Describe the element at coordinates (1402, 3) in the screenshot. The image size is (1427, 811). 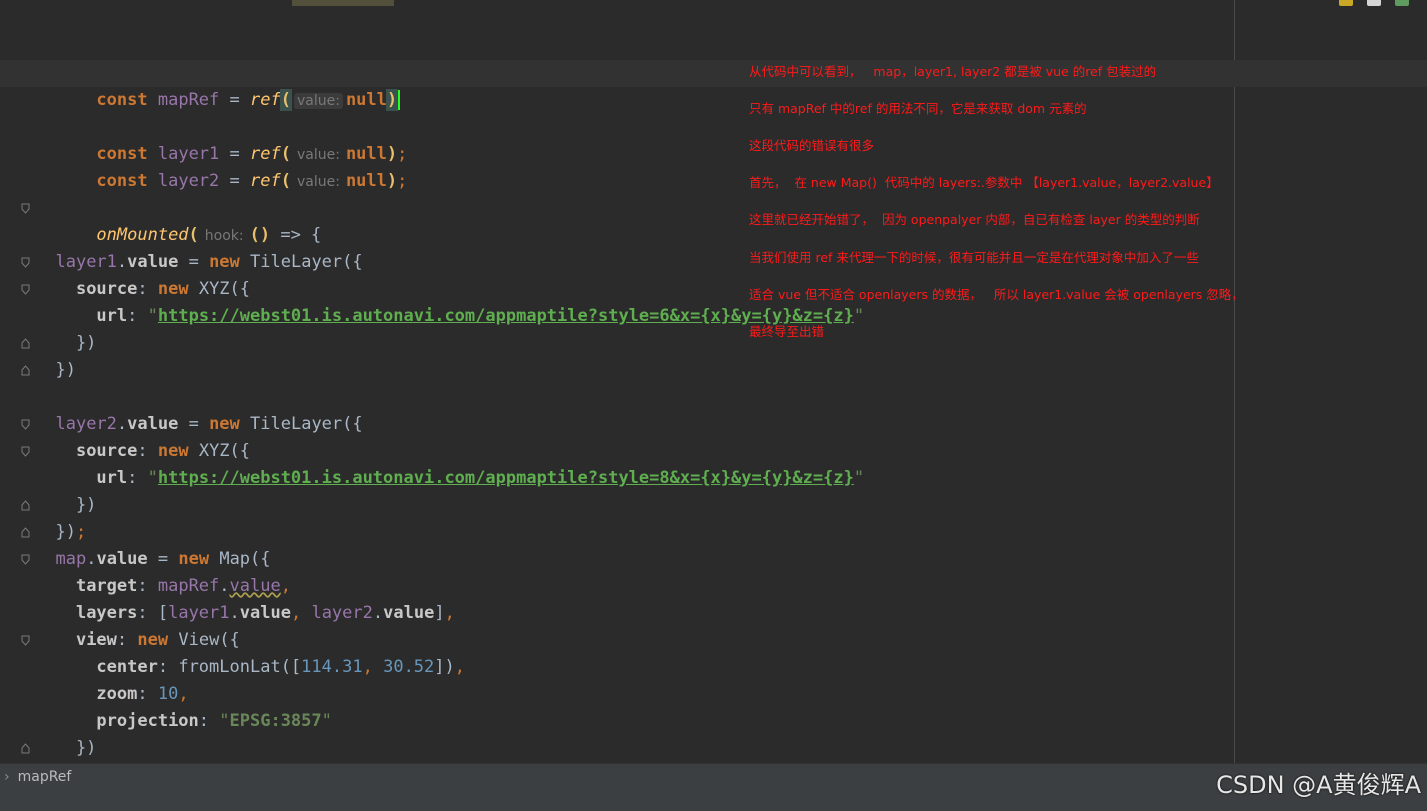
I see `typo-icon` at that location.